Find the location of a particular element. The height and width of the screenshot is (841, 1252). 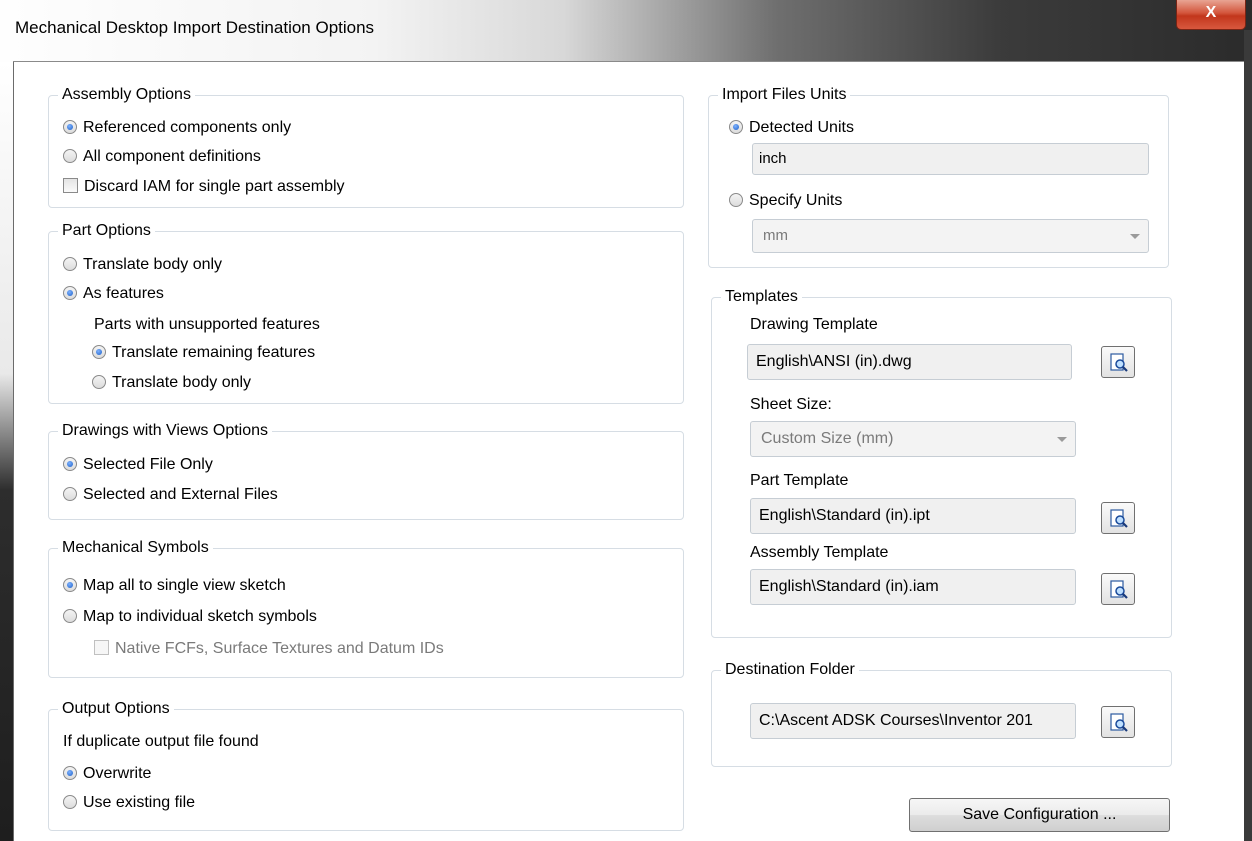

window-frame-left is located at coordinates (7, 451).